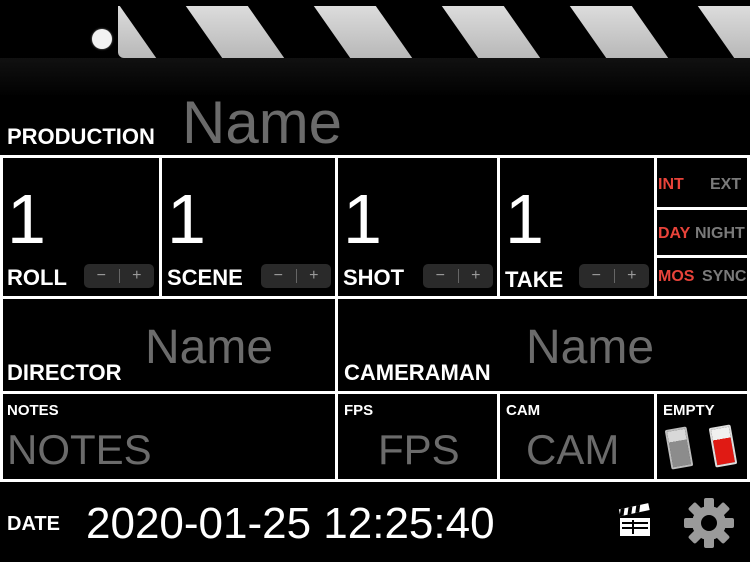 The width and height of the screenshot is (750, 562). Describe the element at coordinates (419, 450) in the screenshot. I see `fps-input: FPS` at that location.